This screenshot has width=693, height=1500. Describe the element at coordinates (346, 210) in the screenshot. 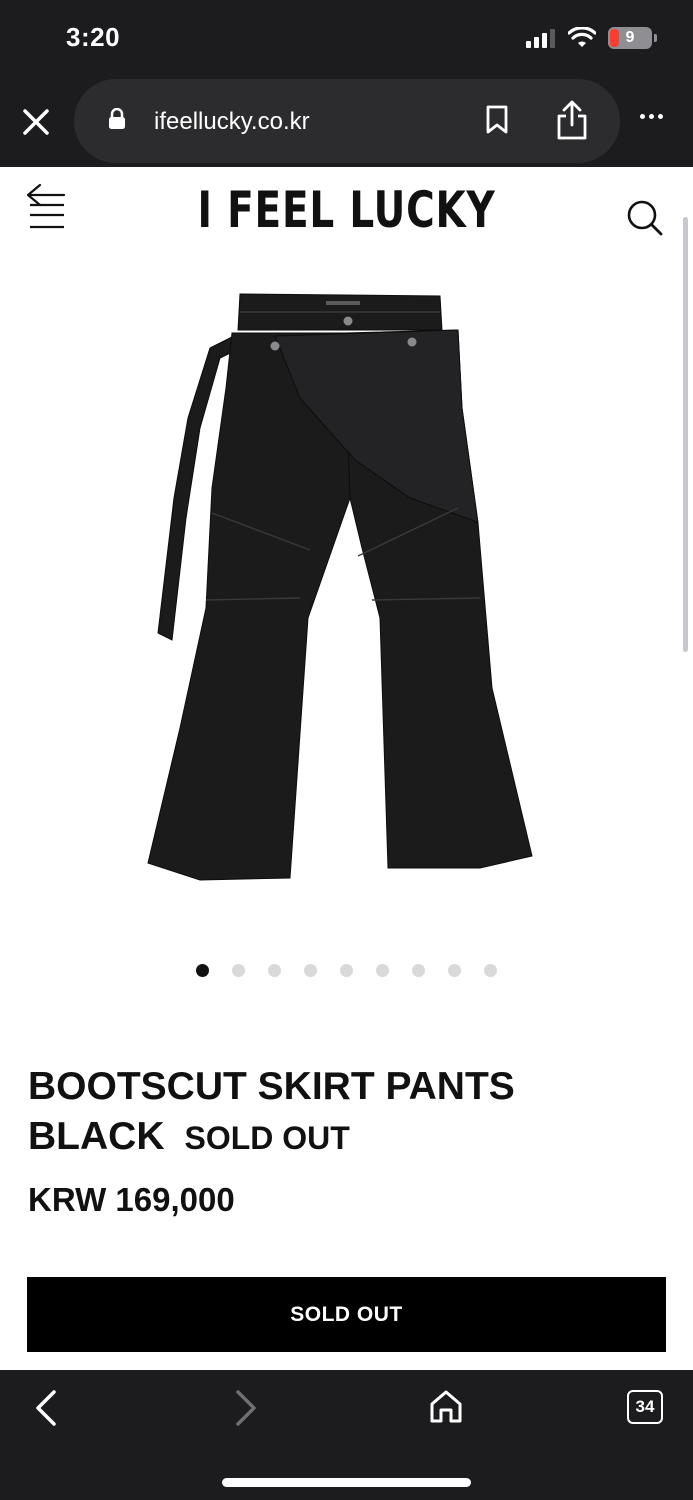

I see `site-logo: I FEEL LUCKY` at that location.